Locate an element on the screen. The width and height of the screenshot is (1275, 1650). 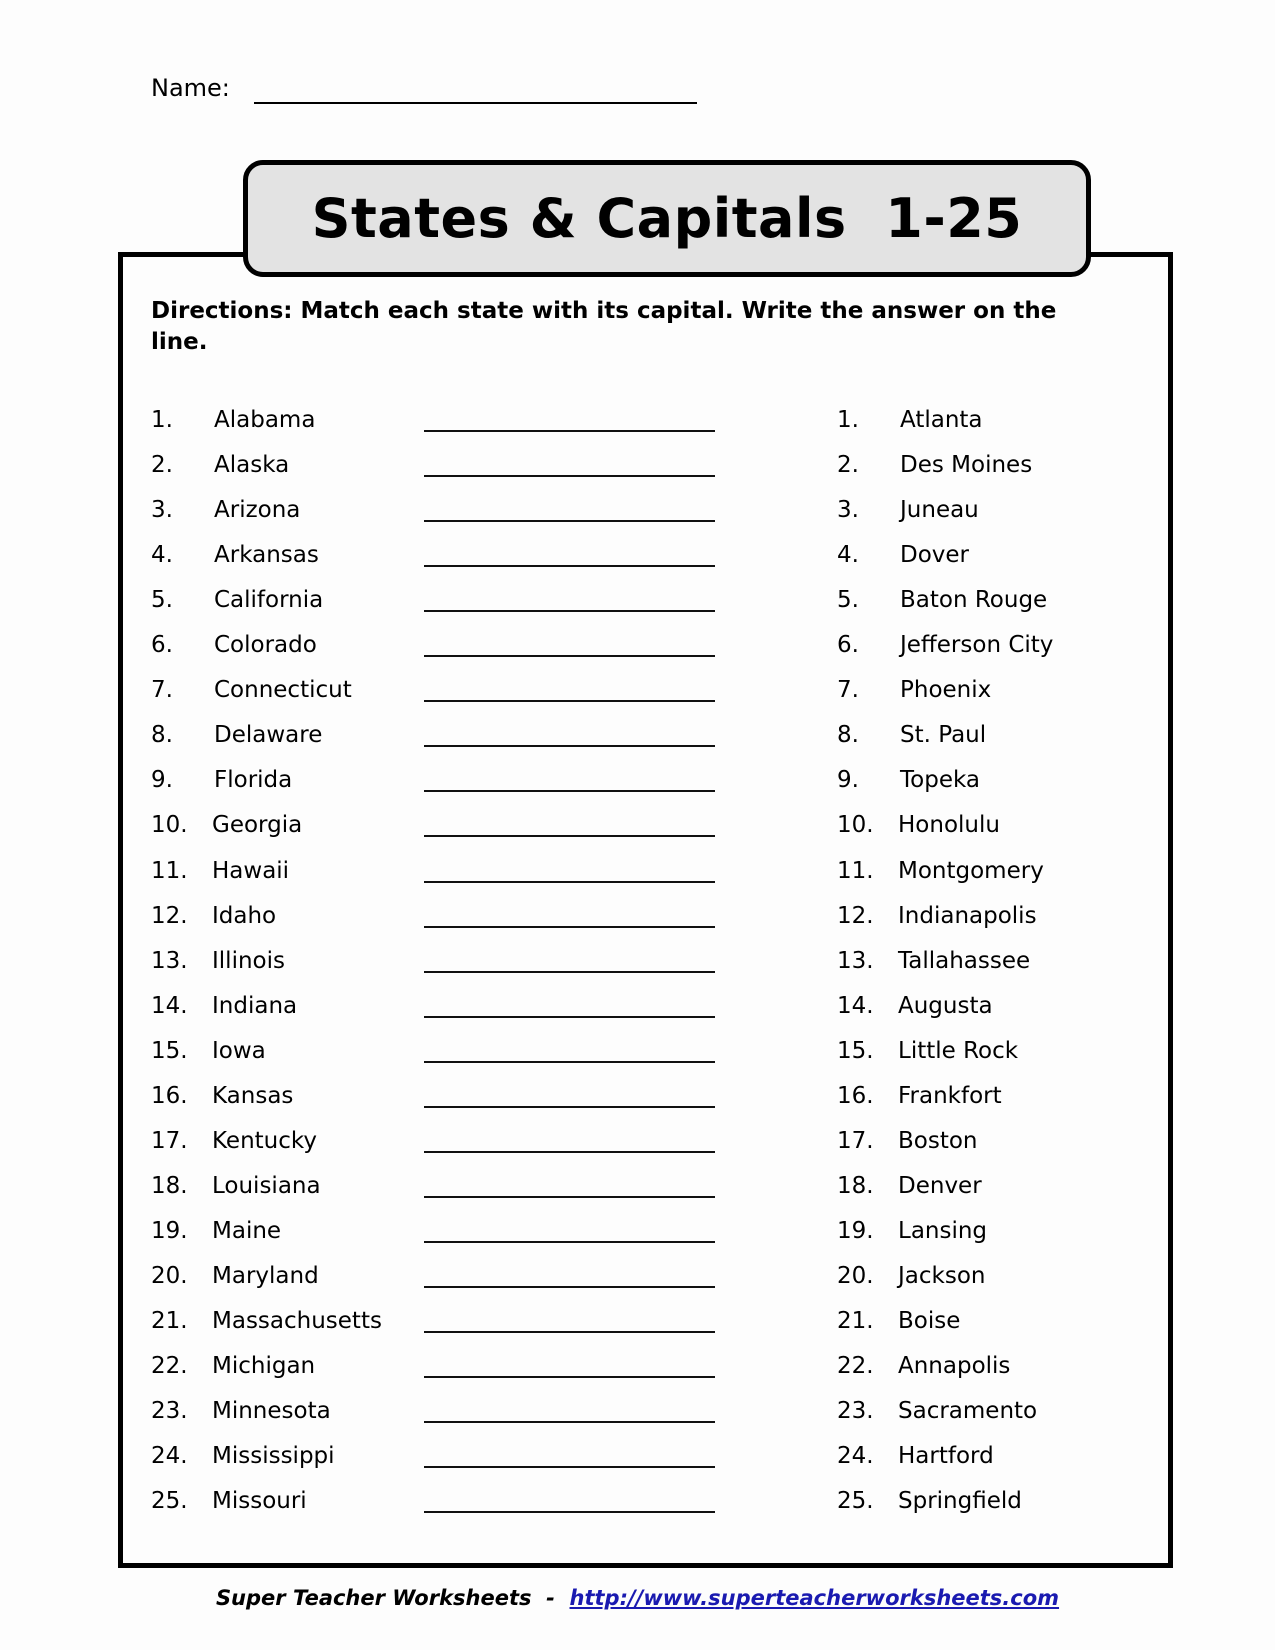
capital-name: Jackson is located at coordinates (942, 1275).